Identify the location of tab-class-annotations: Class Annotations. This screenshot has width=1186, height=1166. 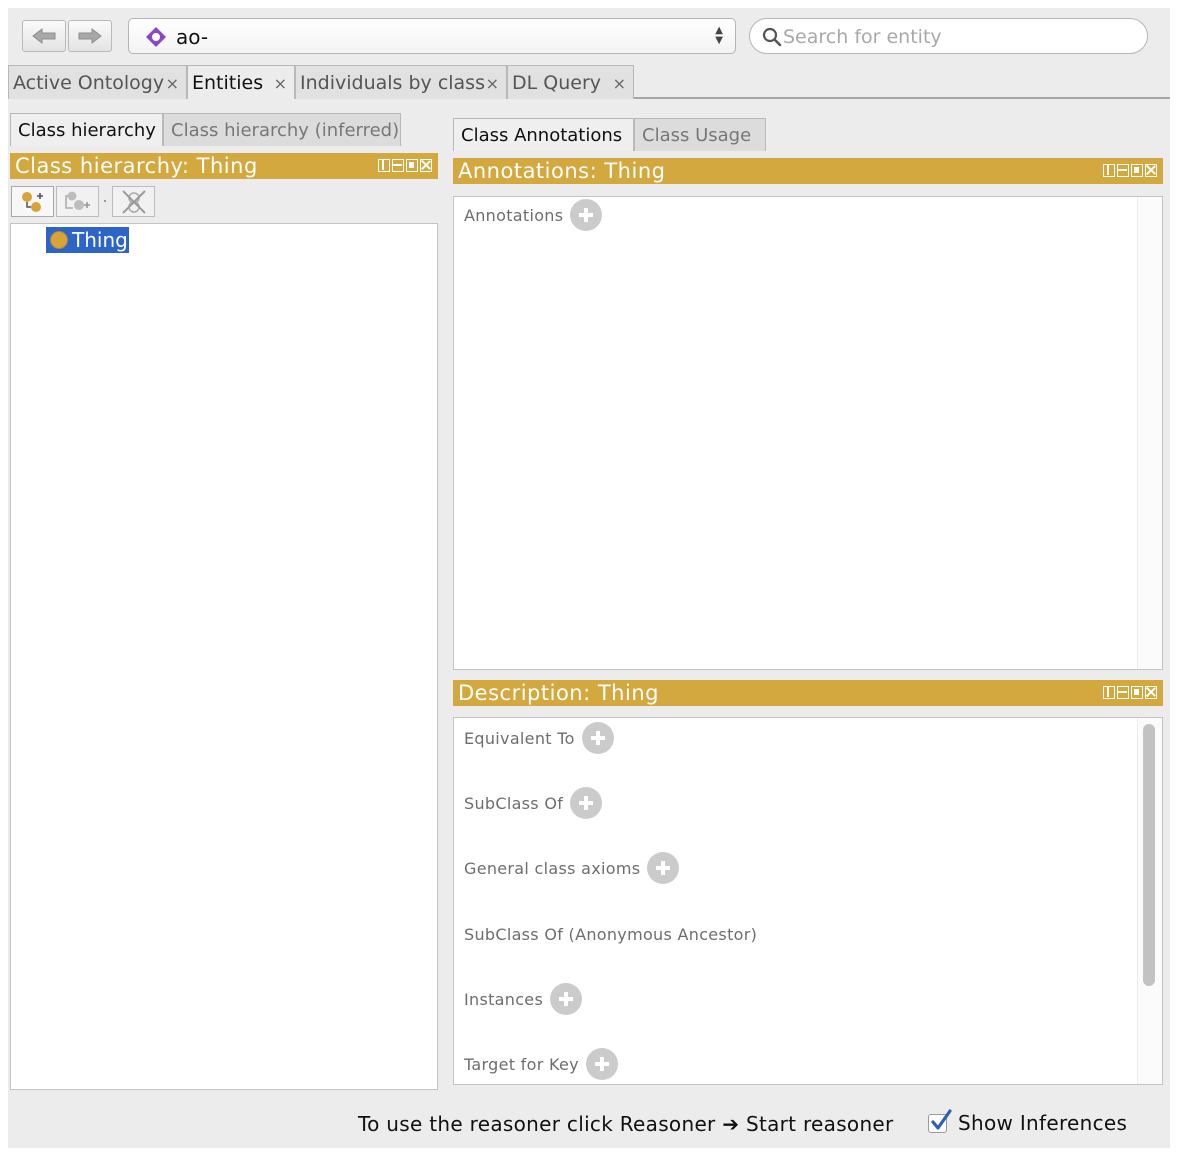
(543, 134).